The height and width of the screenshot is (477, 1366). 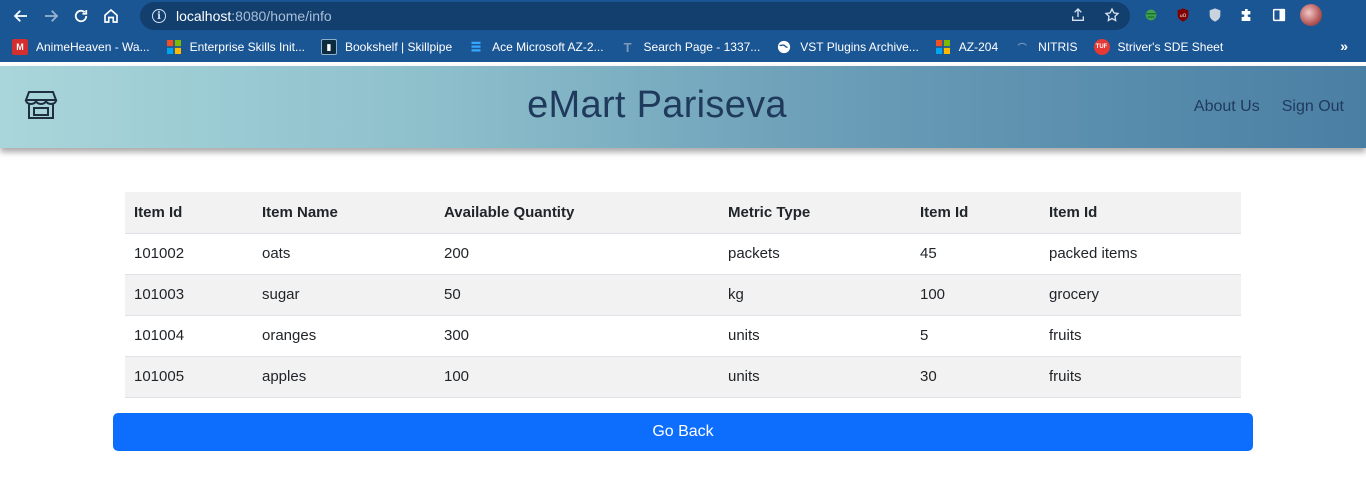 What do you see at coordinates (577, 254) in the screenshot?
I see `table-cell: 200` at bounding box center [577, 254].